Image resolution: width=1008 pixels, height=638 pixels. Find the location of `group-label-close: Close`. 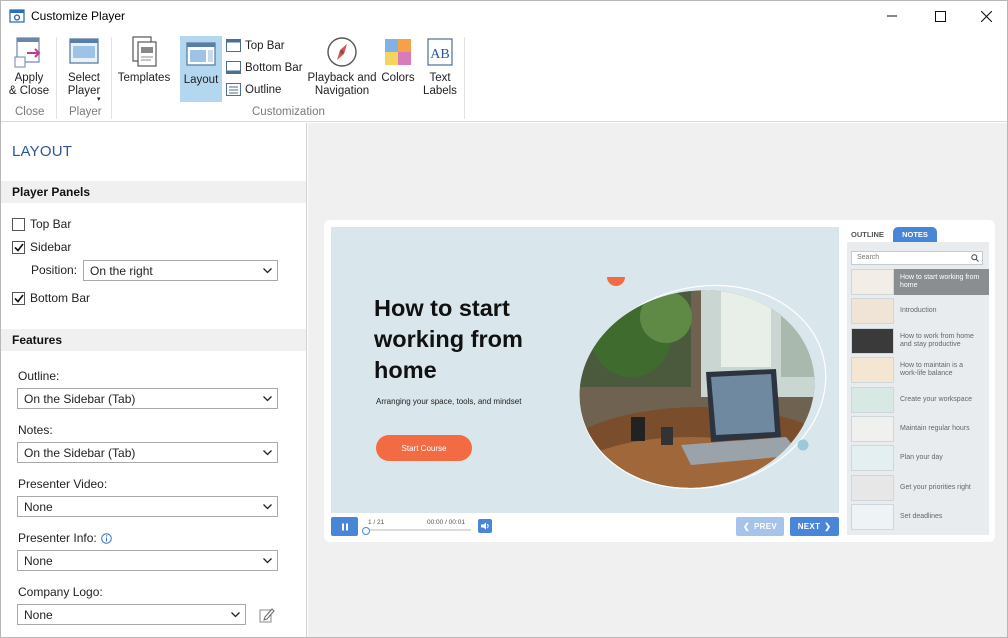

group-label-close: Close is located at coordinates (30, 112).